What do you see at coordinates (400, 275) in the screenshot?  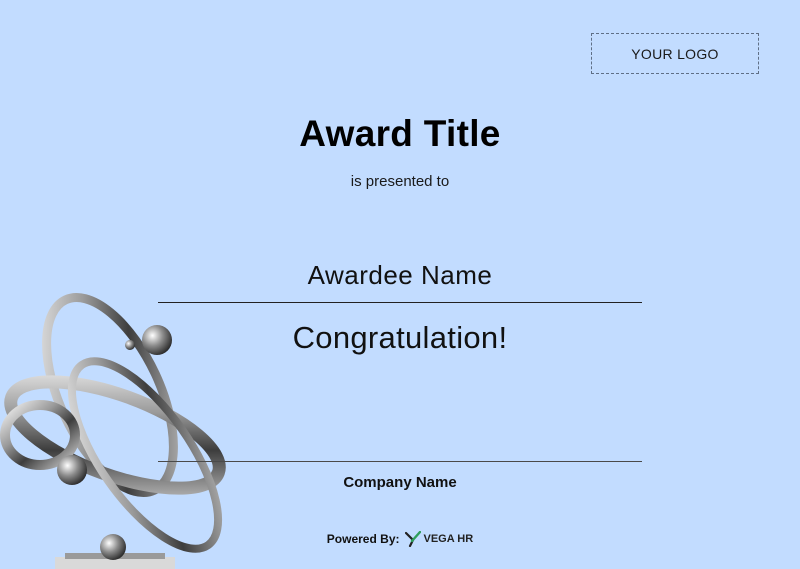 I see `awardee-name: Awardee Name` at bounding box center [400, 275].